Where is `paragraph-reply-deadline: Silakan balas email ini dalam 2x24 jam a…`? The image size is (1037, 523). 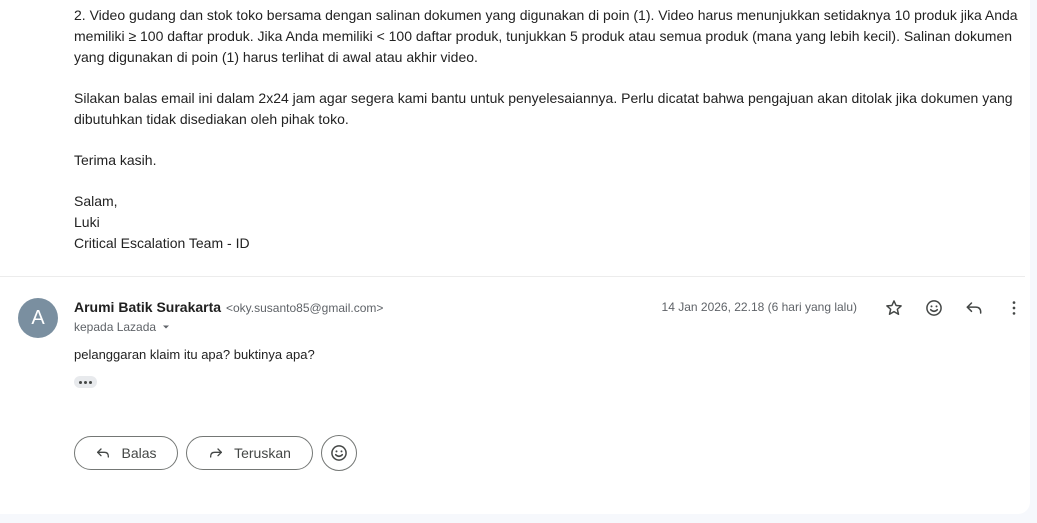
paragraph-reply-deadline: Silakan balas email ini dalam 2x24 jam a… is located at coordinates (543, 108).